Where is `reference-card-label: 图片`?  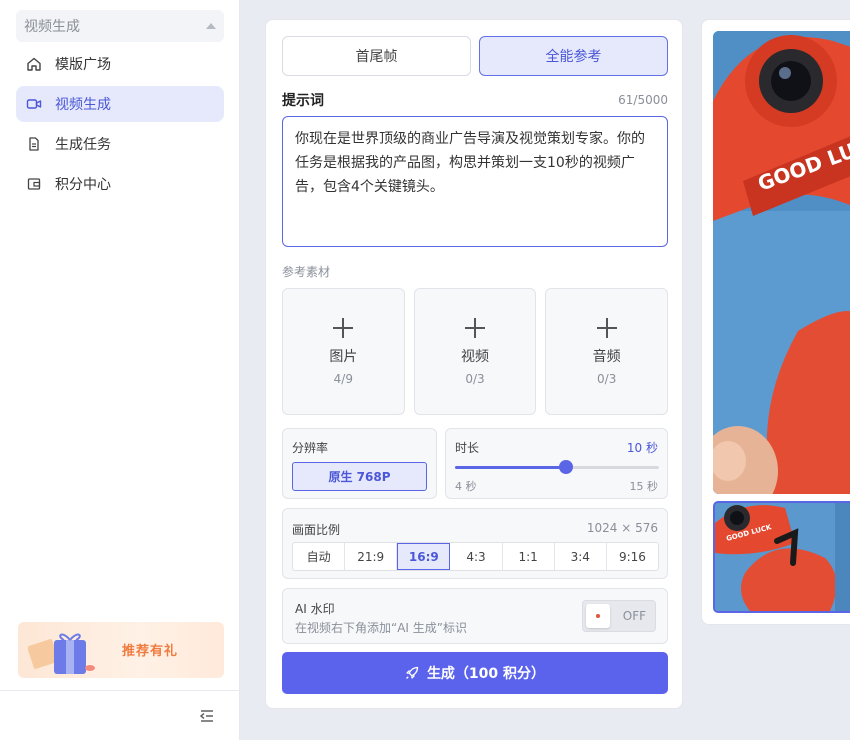 reference-card-label: 图片 is located at coordinates (343, 356).